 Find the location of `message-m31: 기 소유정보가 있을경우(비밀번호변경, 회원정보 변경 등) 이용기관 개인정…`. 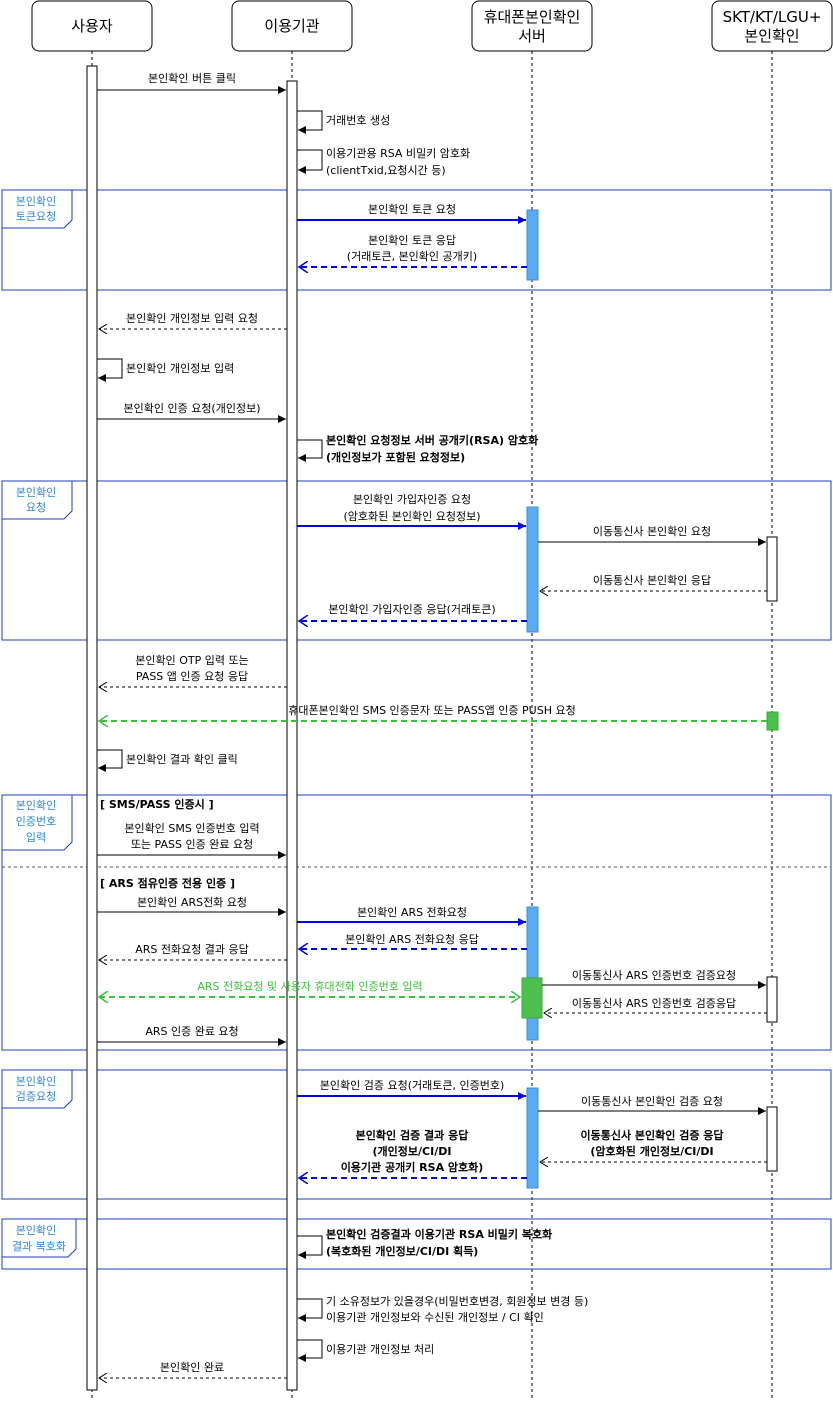

message-m31: 기 소유정보가 있을경우(비밀번호변경, 회원정보 변경 등) 이용기관 개인정… is located at coordinates (442, 1309).